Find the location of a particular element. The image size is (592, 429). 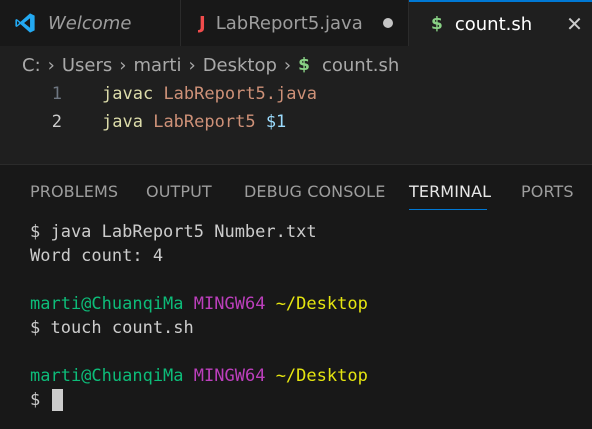

terminal-input-line: $ is located at coordinates (47, 400).